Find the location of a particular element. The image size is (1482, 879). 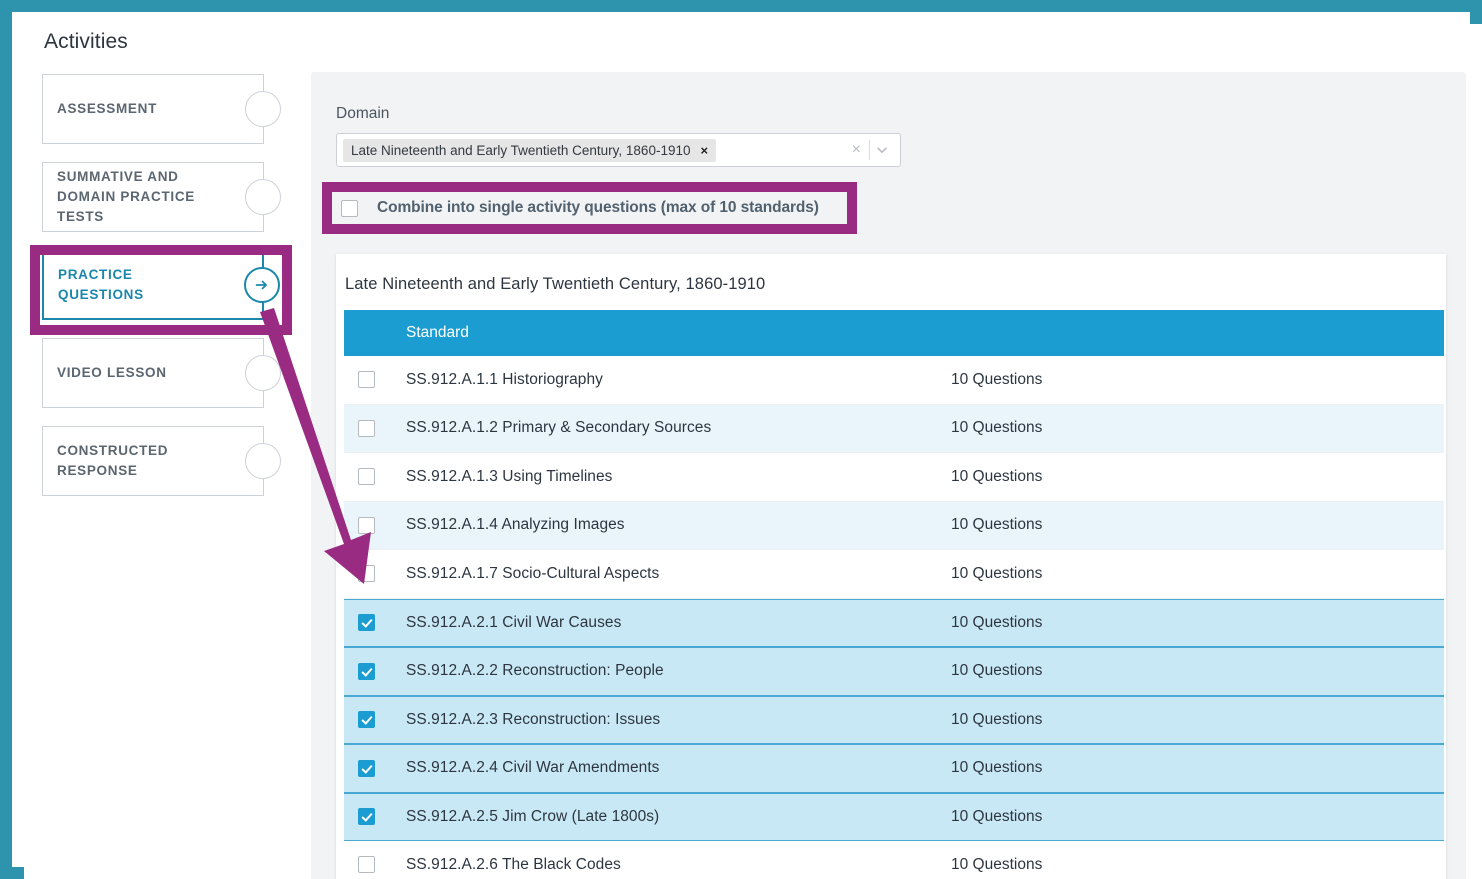

remove-token-icon: × is located at coordinates (704, 150).